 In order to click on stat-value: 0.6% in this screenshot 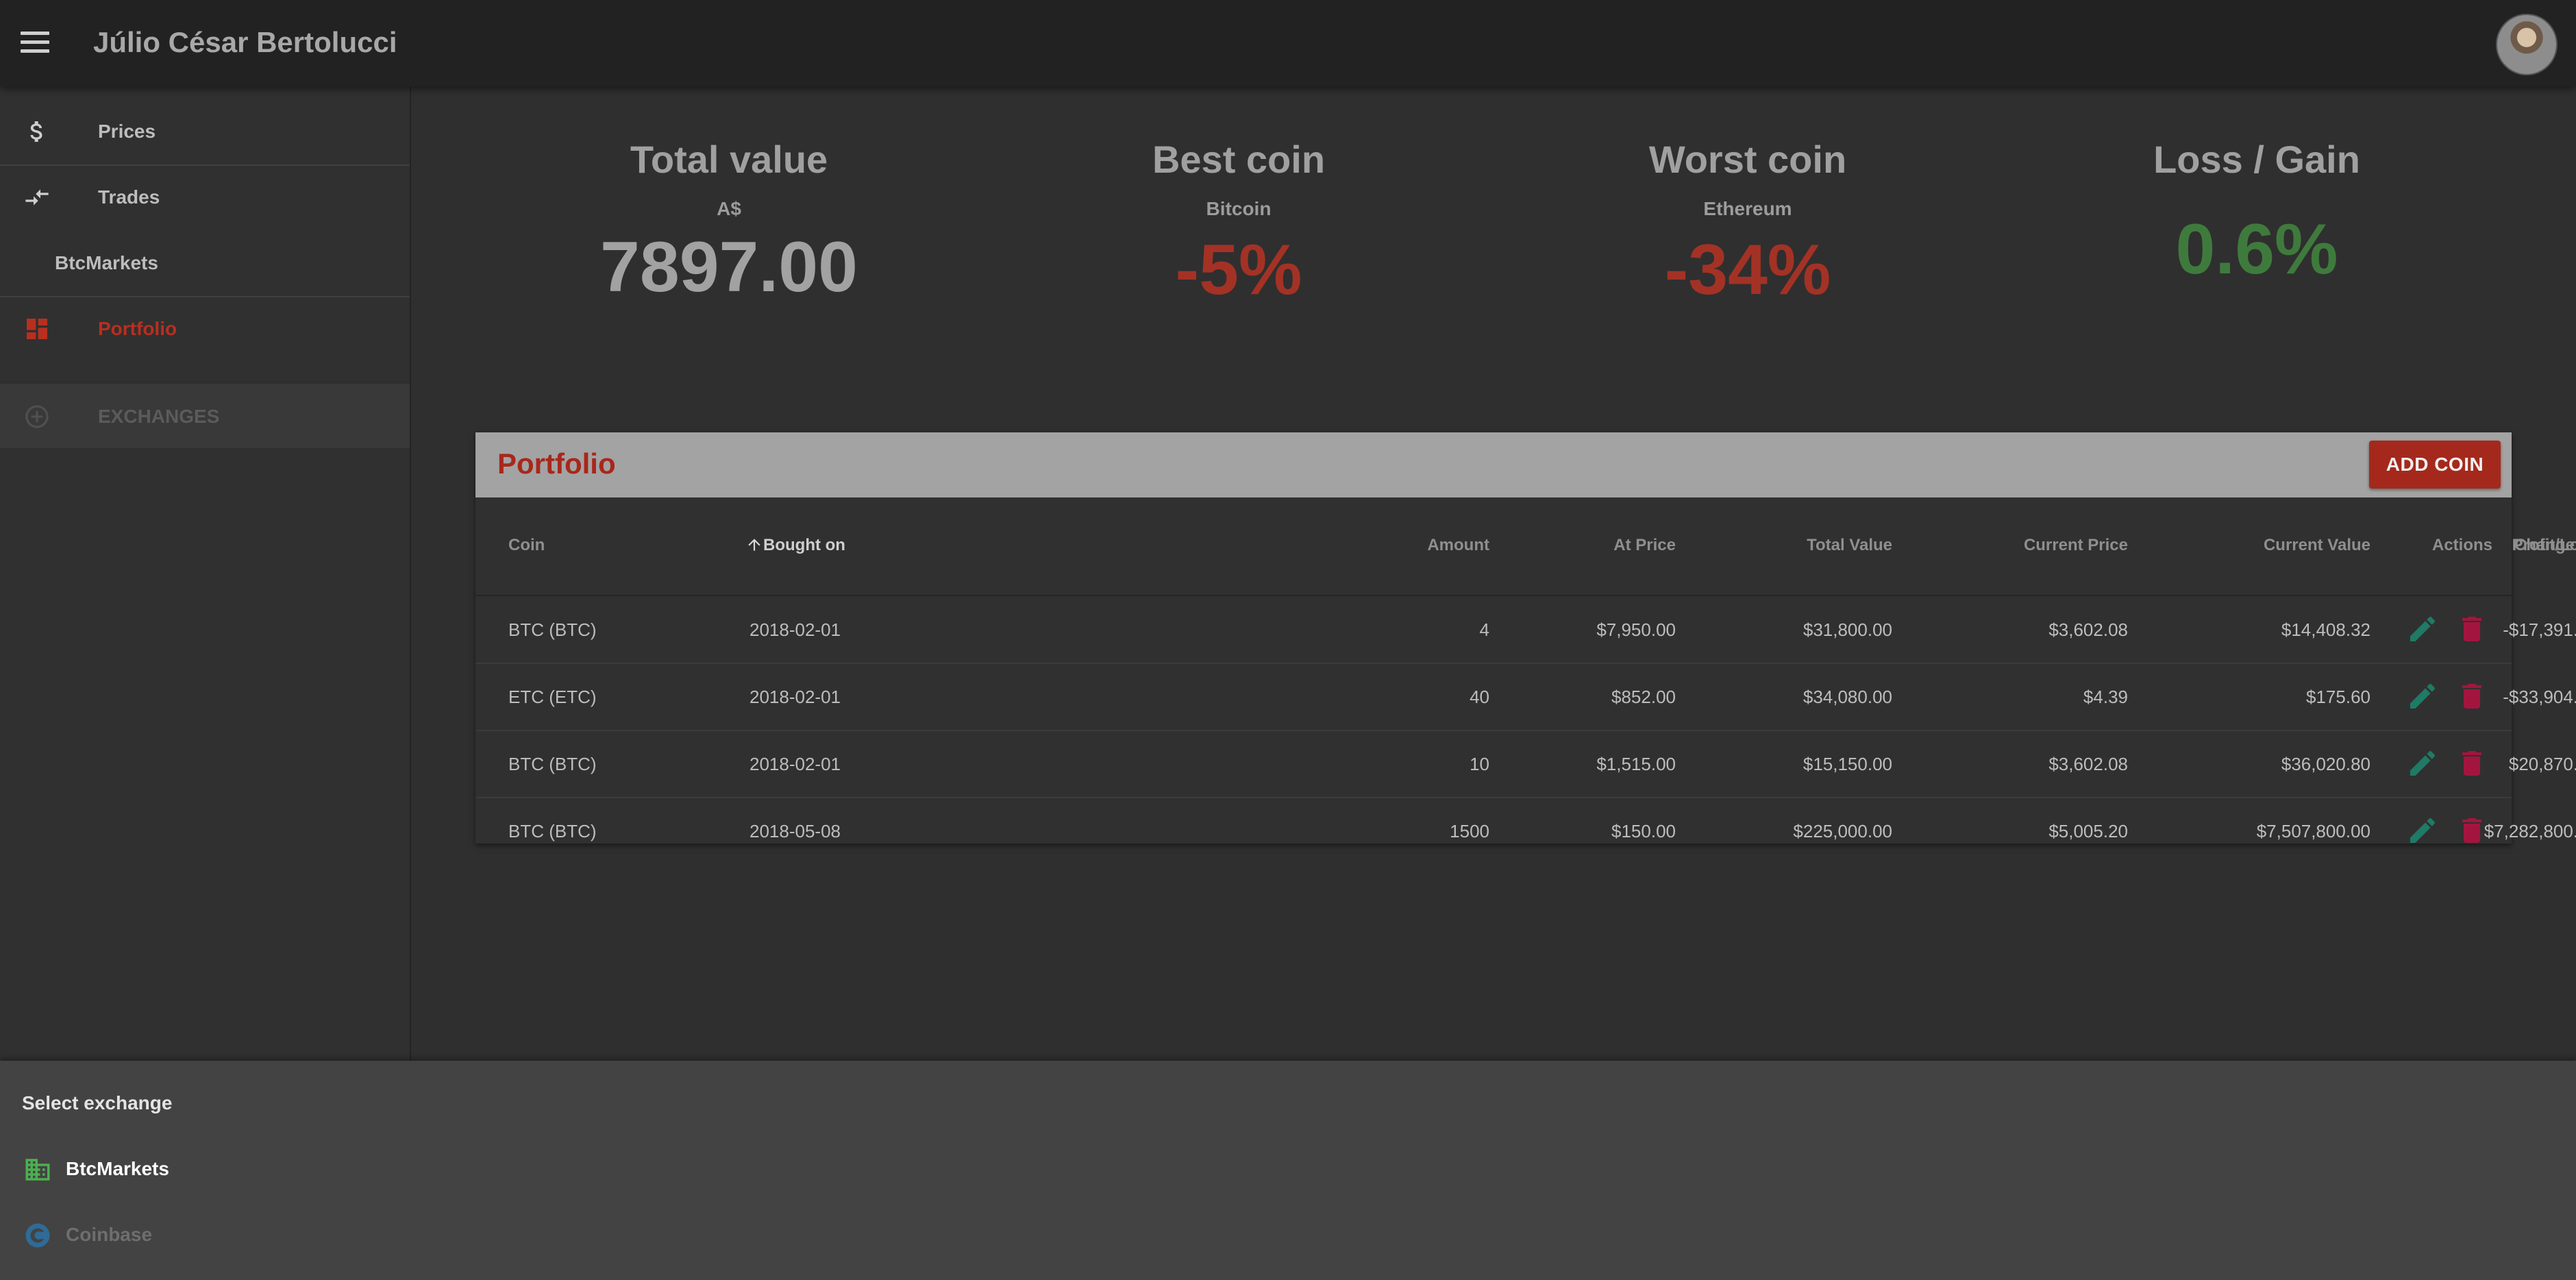, I will do `click(2256, 250)`.